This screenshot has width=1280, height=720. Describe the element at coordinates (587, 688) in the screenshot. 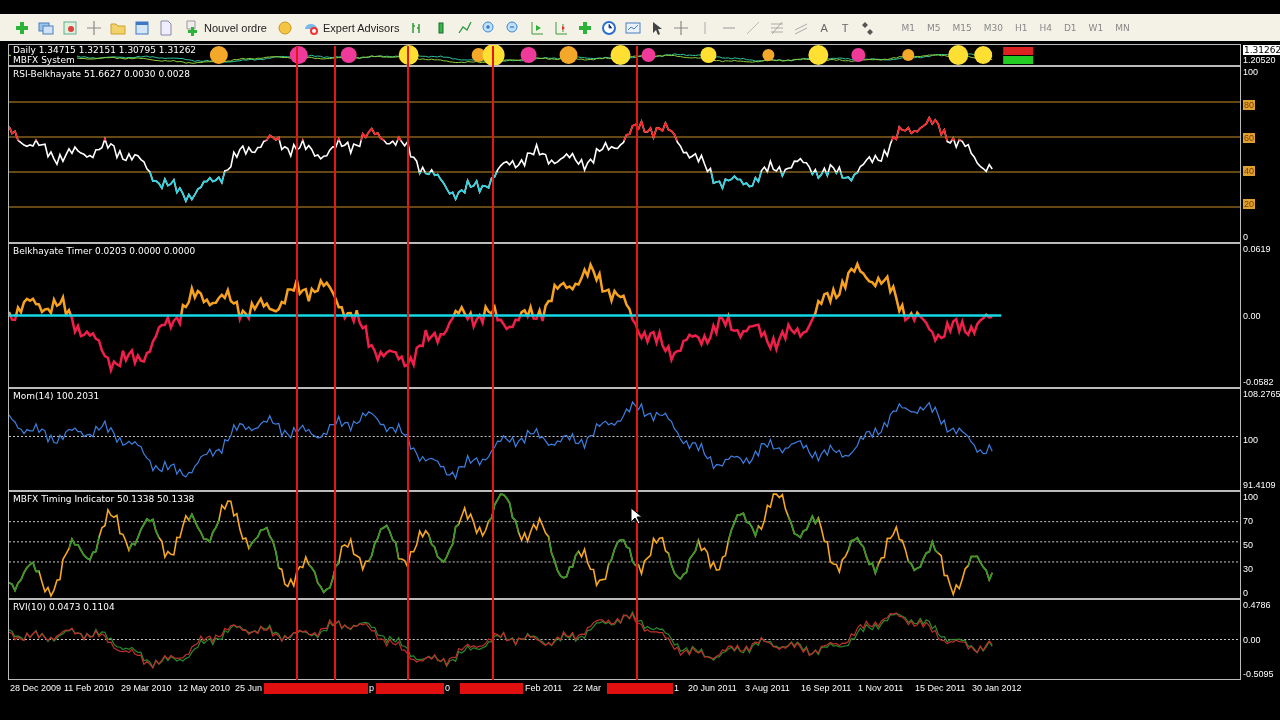

I see `date-label: 22 Mar` at that location.